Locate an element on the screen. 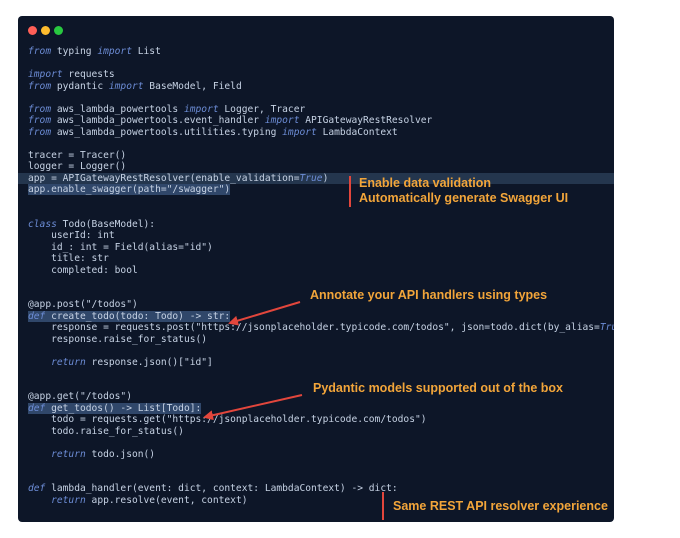 The width and height of the screenshot is (680, 538). code-line: title: str is located at coordinates (318, 259).